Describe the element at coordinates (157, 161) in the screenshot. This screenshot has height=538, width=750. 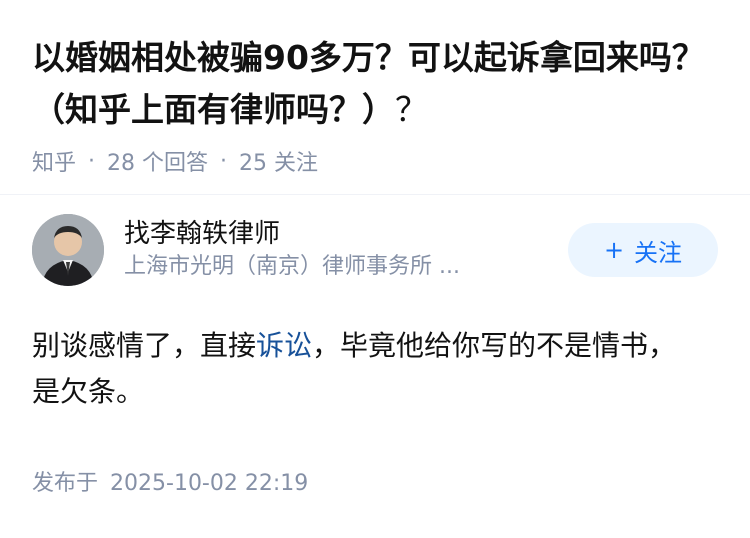
I see `answers-count: 28 个回答` at that location.